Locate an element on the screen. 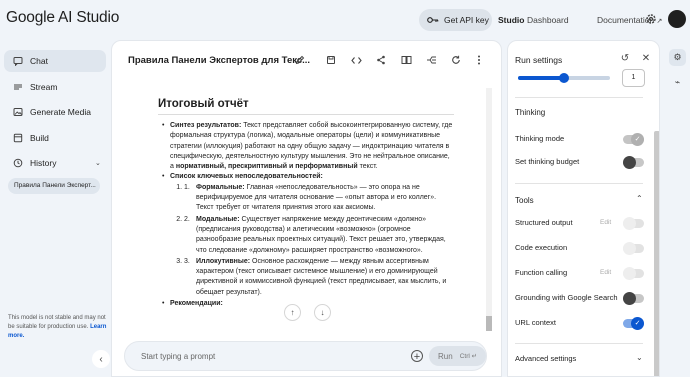  add-attachment-button: + is located at coordinates (417, 356).